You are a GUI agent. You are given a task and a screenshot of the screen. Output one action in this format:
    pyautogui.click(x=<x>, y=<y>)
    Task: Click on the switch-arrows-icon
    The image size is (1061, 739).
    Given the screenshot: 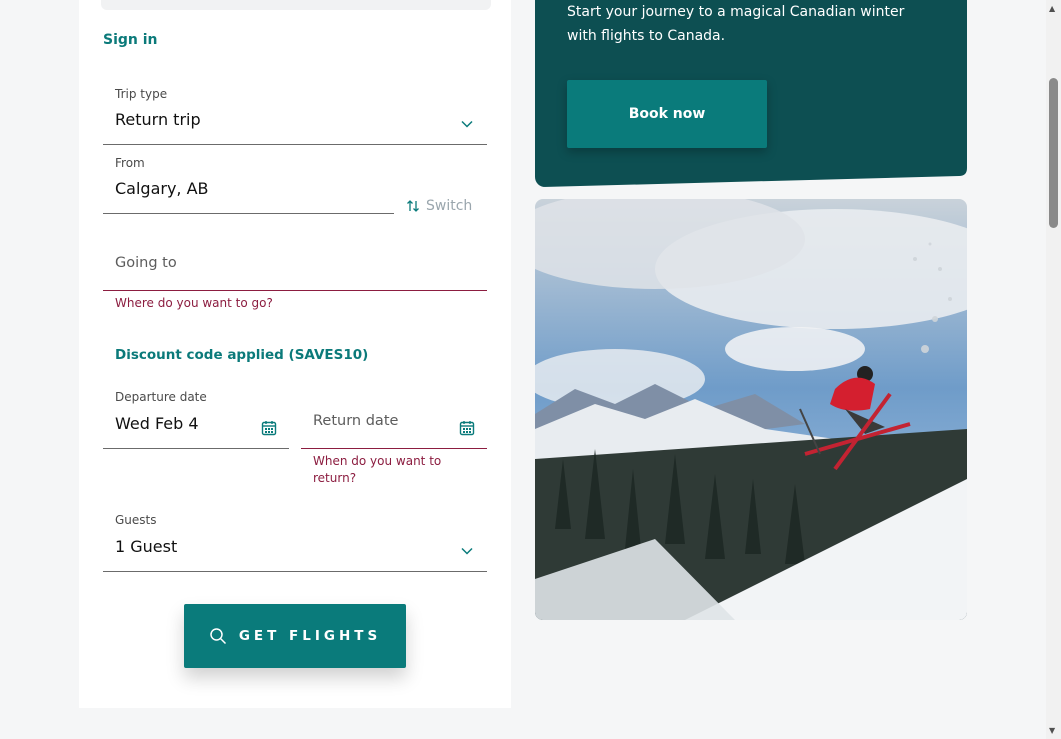 What is the action you would take?
    pyautogui.click(x=413, y=206)
    